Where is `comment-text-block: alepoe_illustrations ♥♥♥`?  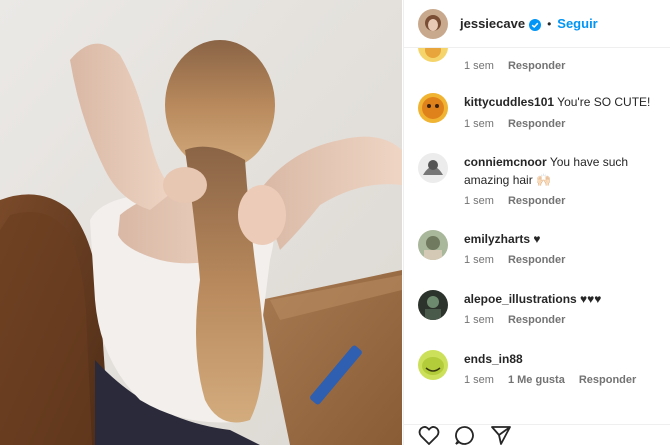
comment-text-block: alepoe_illustrations ♥♥♥ is located at coordinates (567, 299).